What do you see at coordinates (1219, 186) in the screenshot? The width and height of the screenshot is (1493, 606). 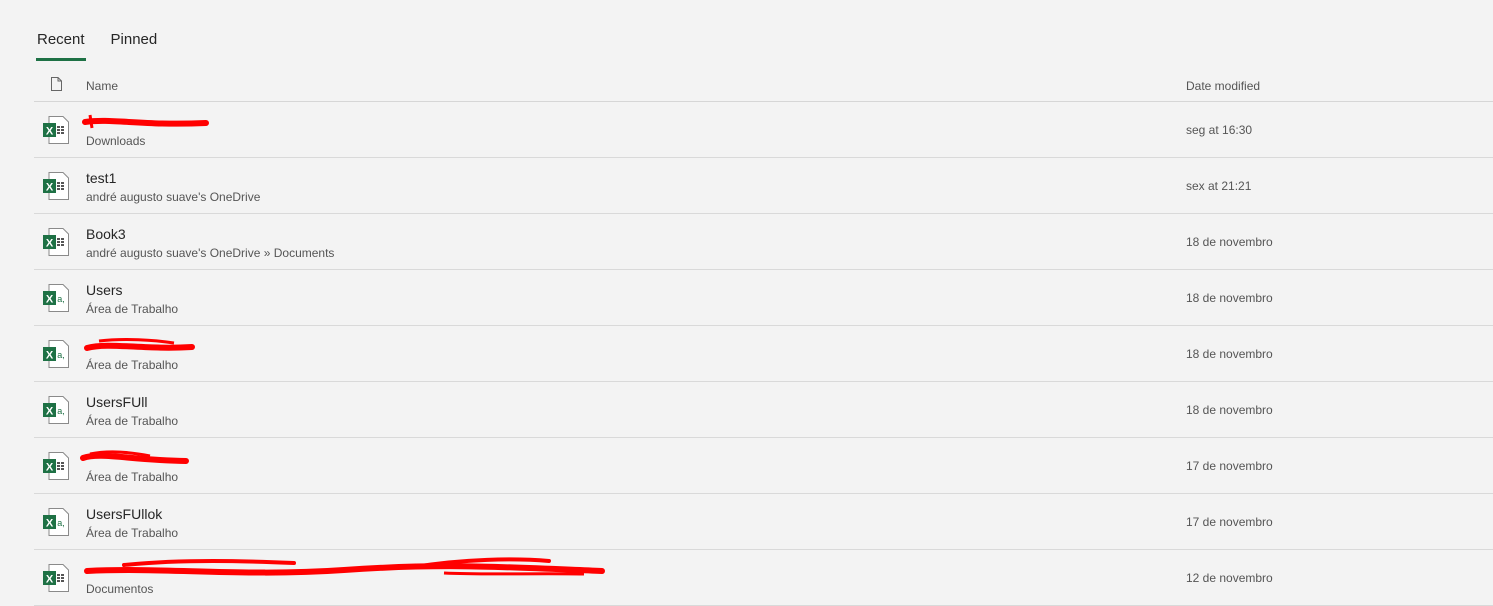 I see `file-date-modified: sex at 21:21` at bounding box center [1219, 186].